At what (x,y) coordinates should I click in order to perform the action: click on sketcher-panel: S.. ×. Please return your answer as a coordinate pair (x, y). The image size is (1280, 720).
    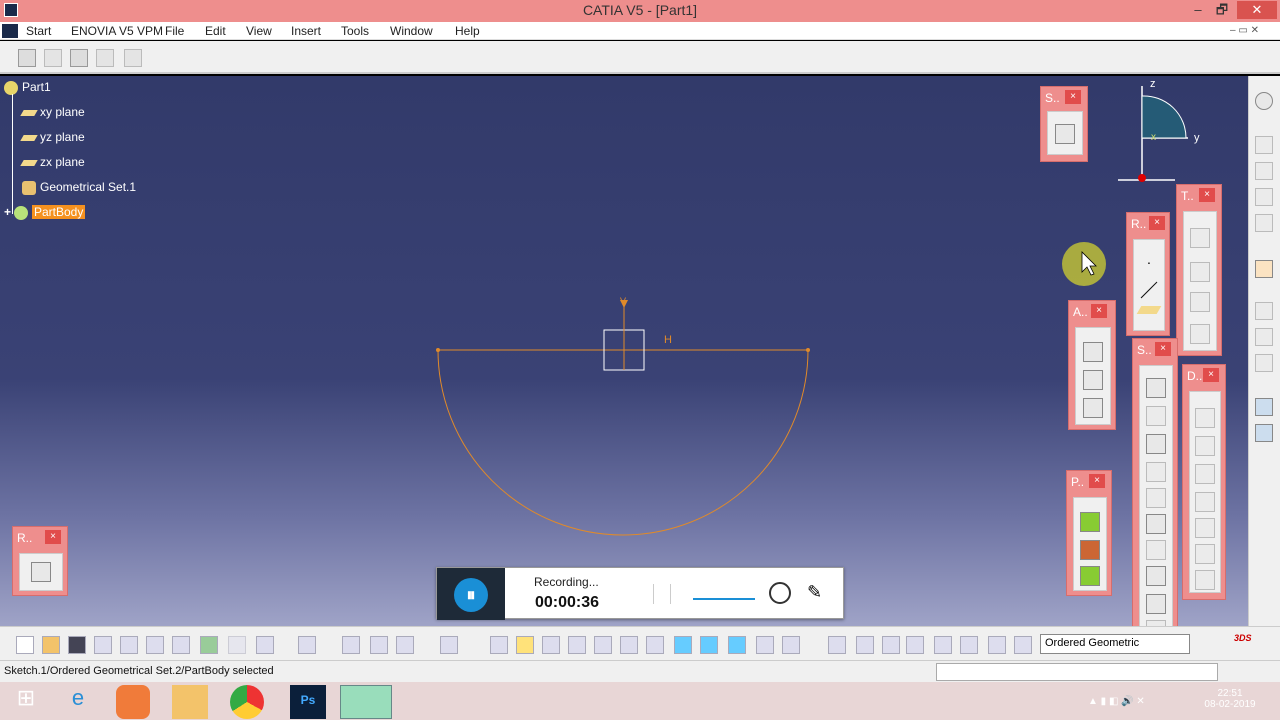
    Looking at the image, I should click on (1064, 124).